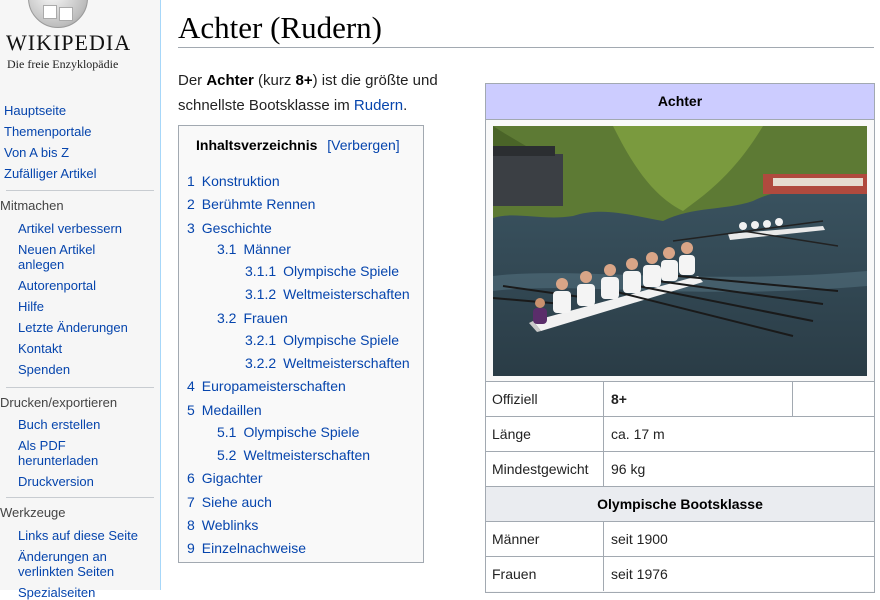 The height and width of the screenshot is (600, 880). I want to click on nav-letzte-aenderungen: Letzte Änderungen, so click(73, 327).